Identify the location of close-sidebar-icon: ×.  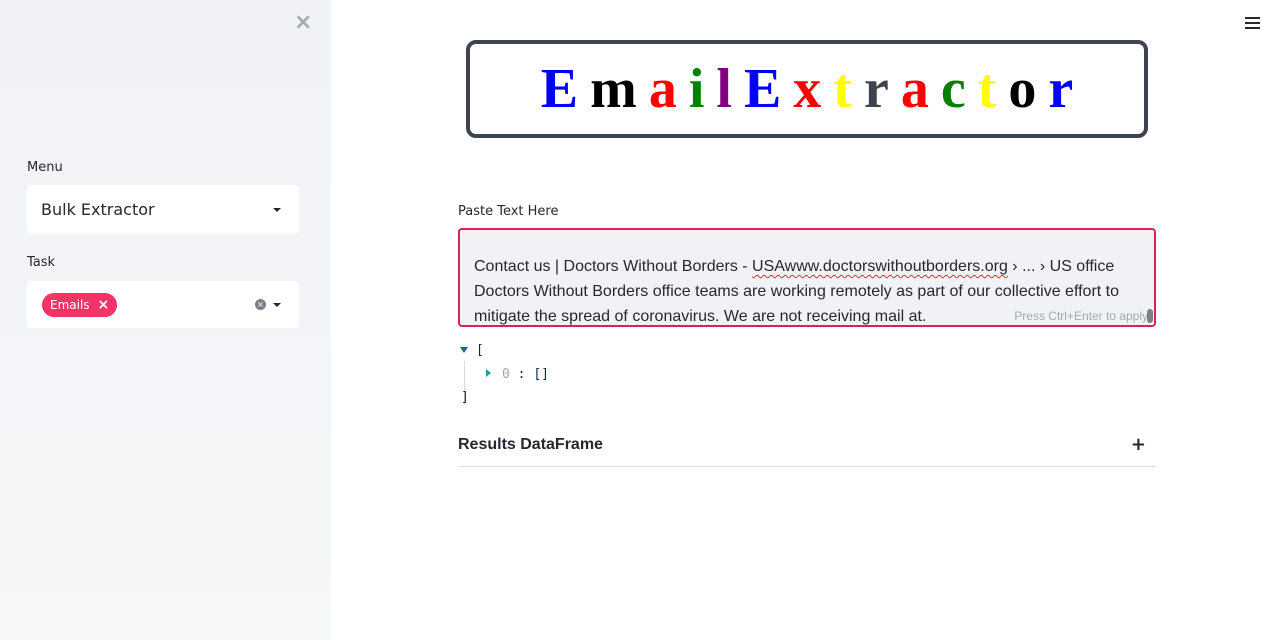
(303, 23).